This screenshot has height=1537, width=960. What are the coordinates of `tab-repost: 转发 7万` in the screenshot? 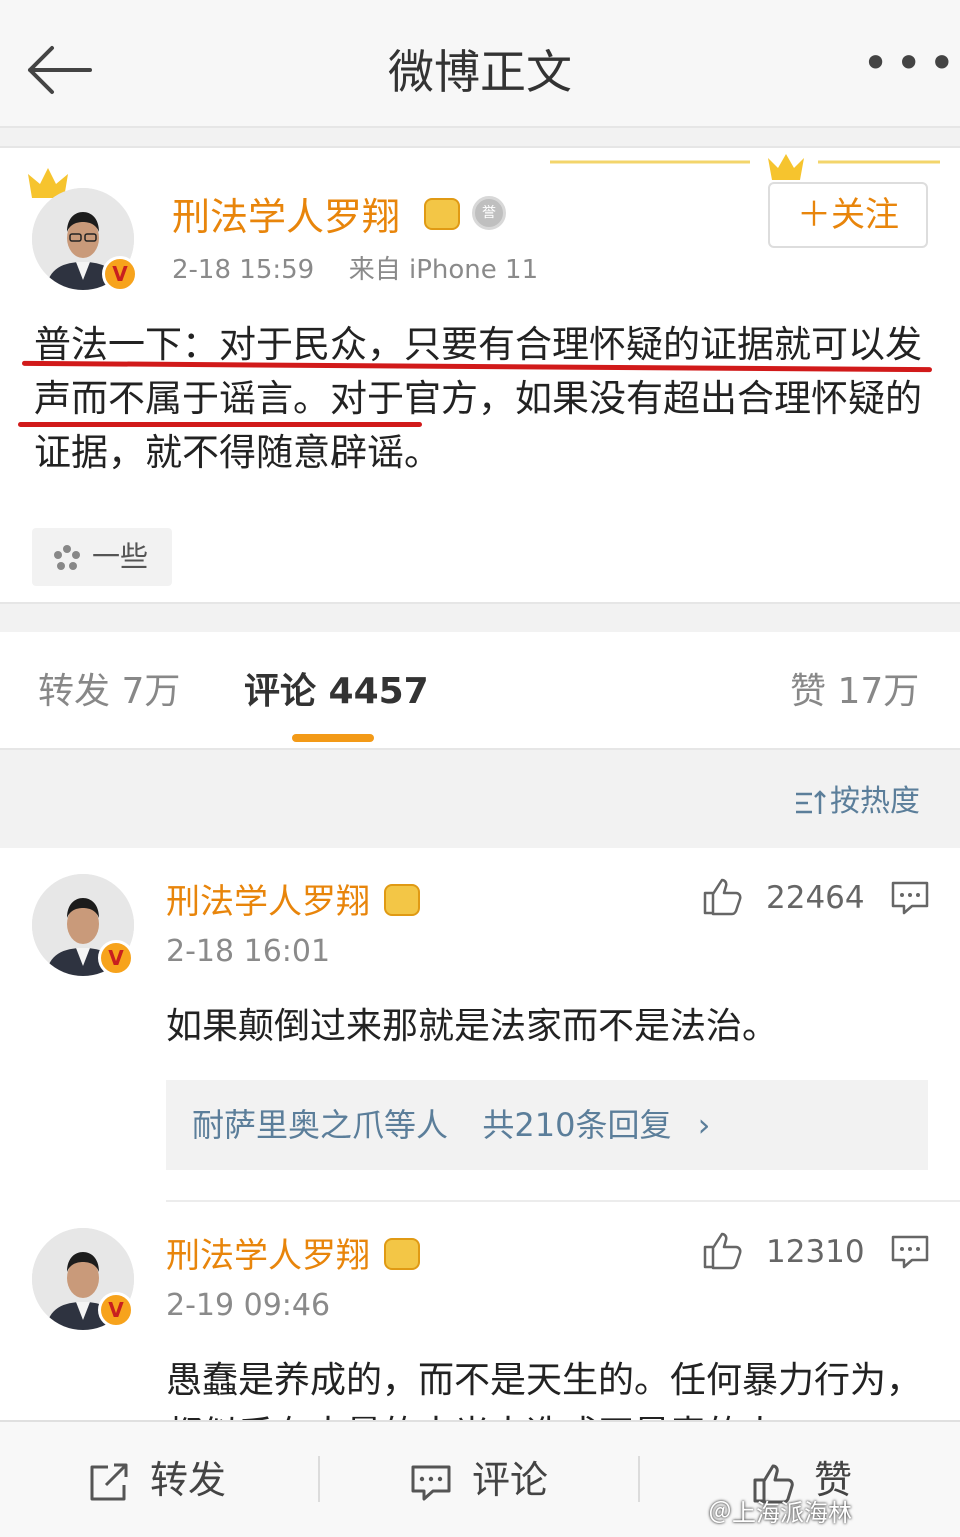 It's located at (109, 692).